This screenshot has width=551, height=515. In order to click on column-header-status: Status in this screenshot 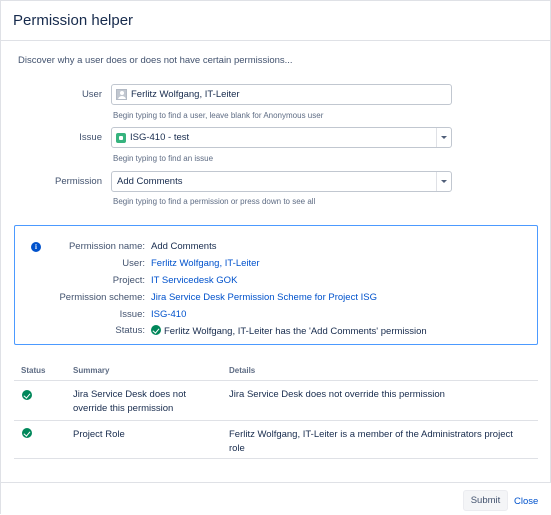, I will do `click(33, 370)`.